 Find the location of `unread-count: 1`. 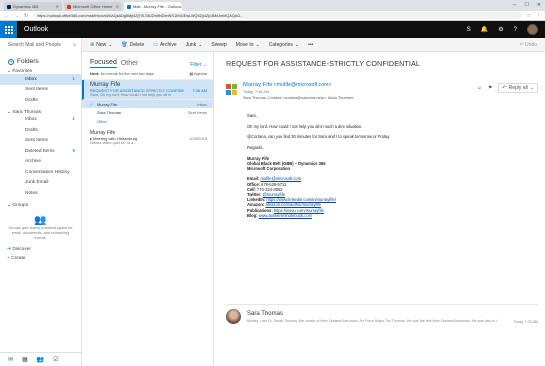

unread-count: 1 is located at coordinates (73, 79).